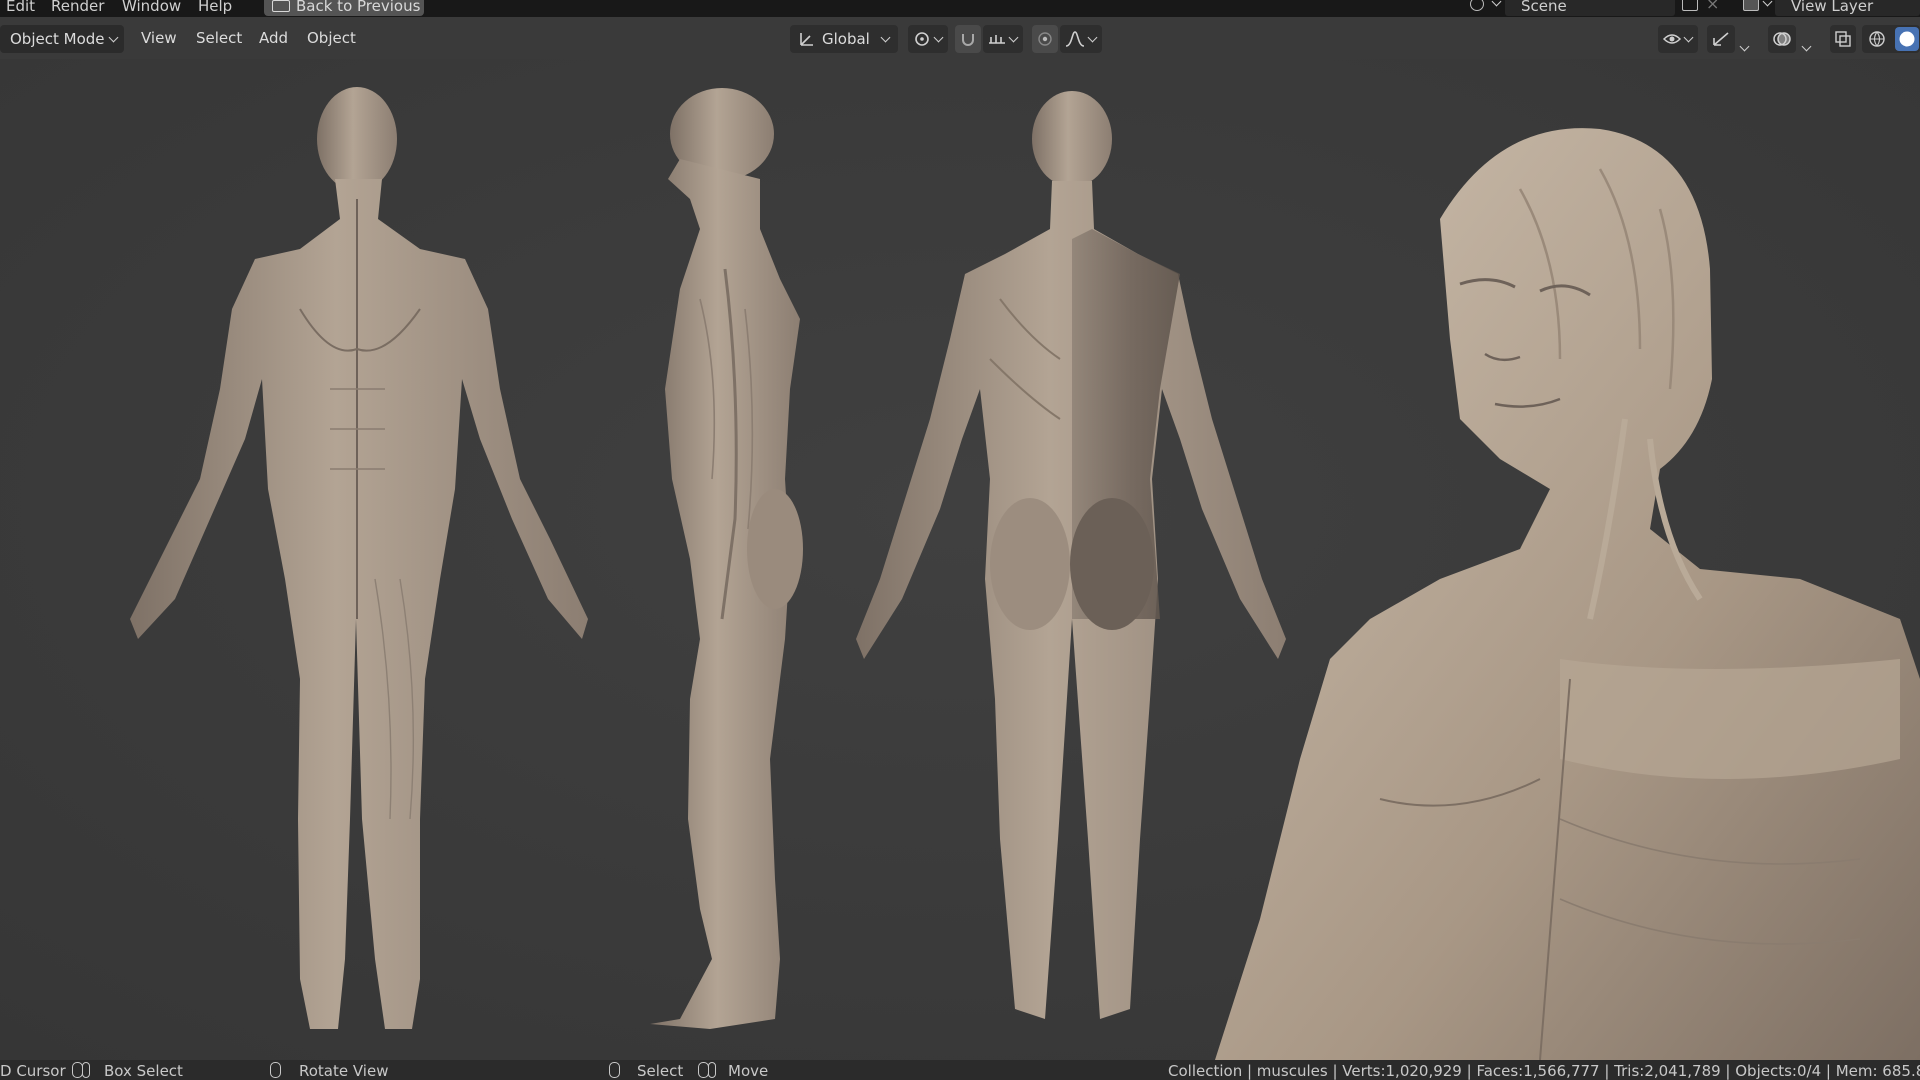  Describe the element at coordinates (1690, 5) in the screenshot. I see `new-scene-icon` at that location.